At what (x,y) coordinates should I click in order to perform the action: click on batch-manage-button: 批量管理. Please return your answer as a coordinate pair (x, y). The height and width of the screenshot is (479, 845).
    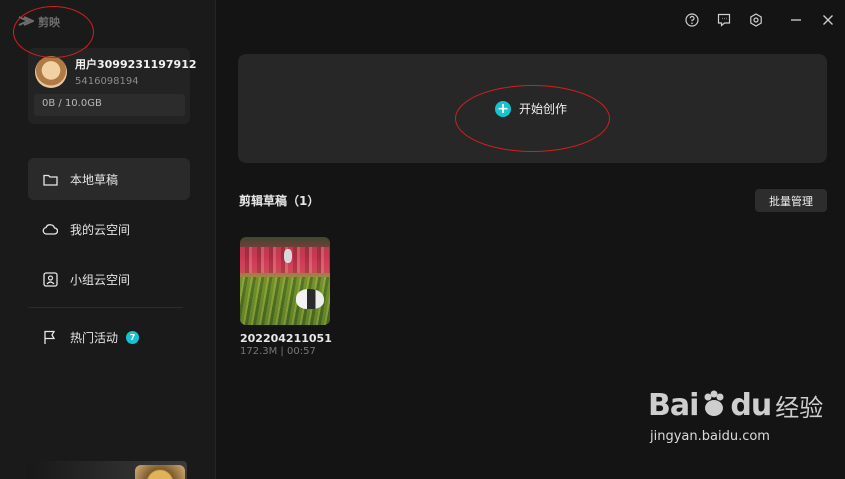
    Looking at the image, I should click on (791, 200).